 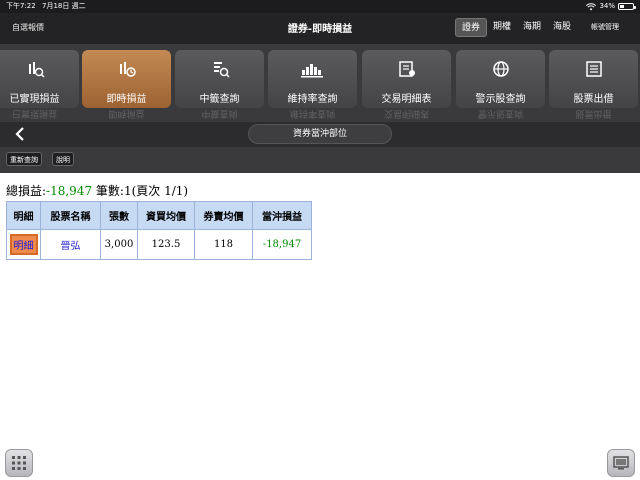 I want to click on func-label: 警示股查詢, so click(x=500, y=99).